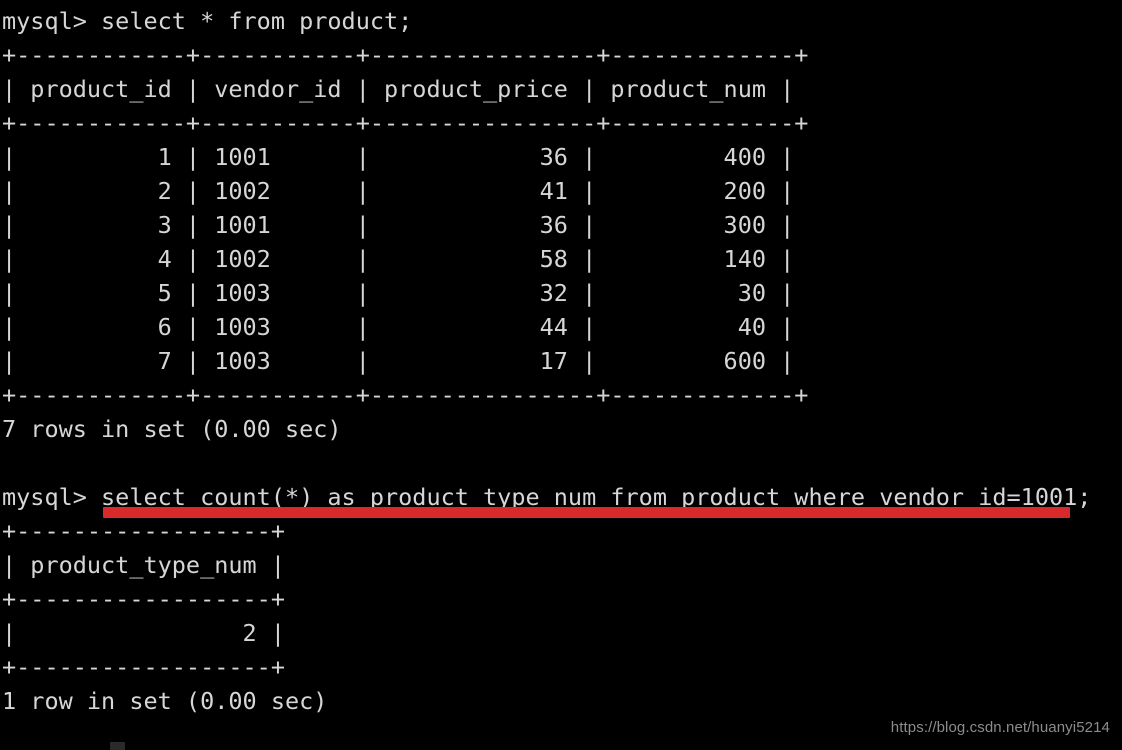 This screenshot has width=1122, height=750. Describe the element at coordinates (398, 327) in the screenshot. I see `table-row: | 6 | 1003 | 44 | 40 |` at that location.